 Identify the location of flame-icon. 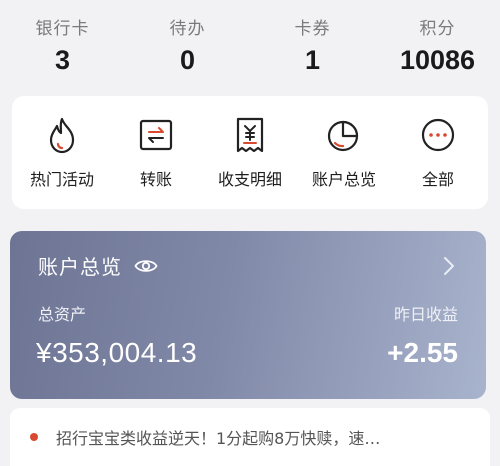
(62, 135).